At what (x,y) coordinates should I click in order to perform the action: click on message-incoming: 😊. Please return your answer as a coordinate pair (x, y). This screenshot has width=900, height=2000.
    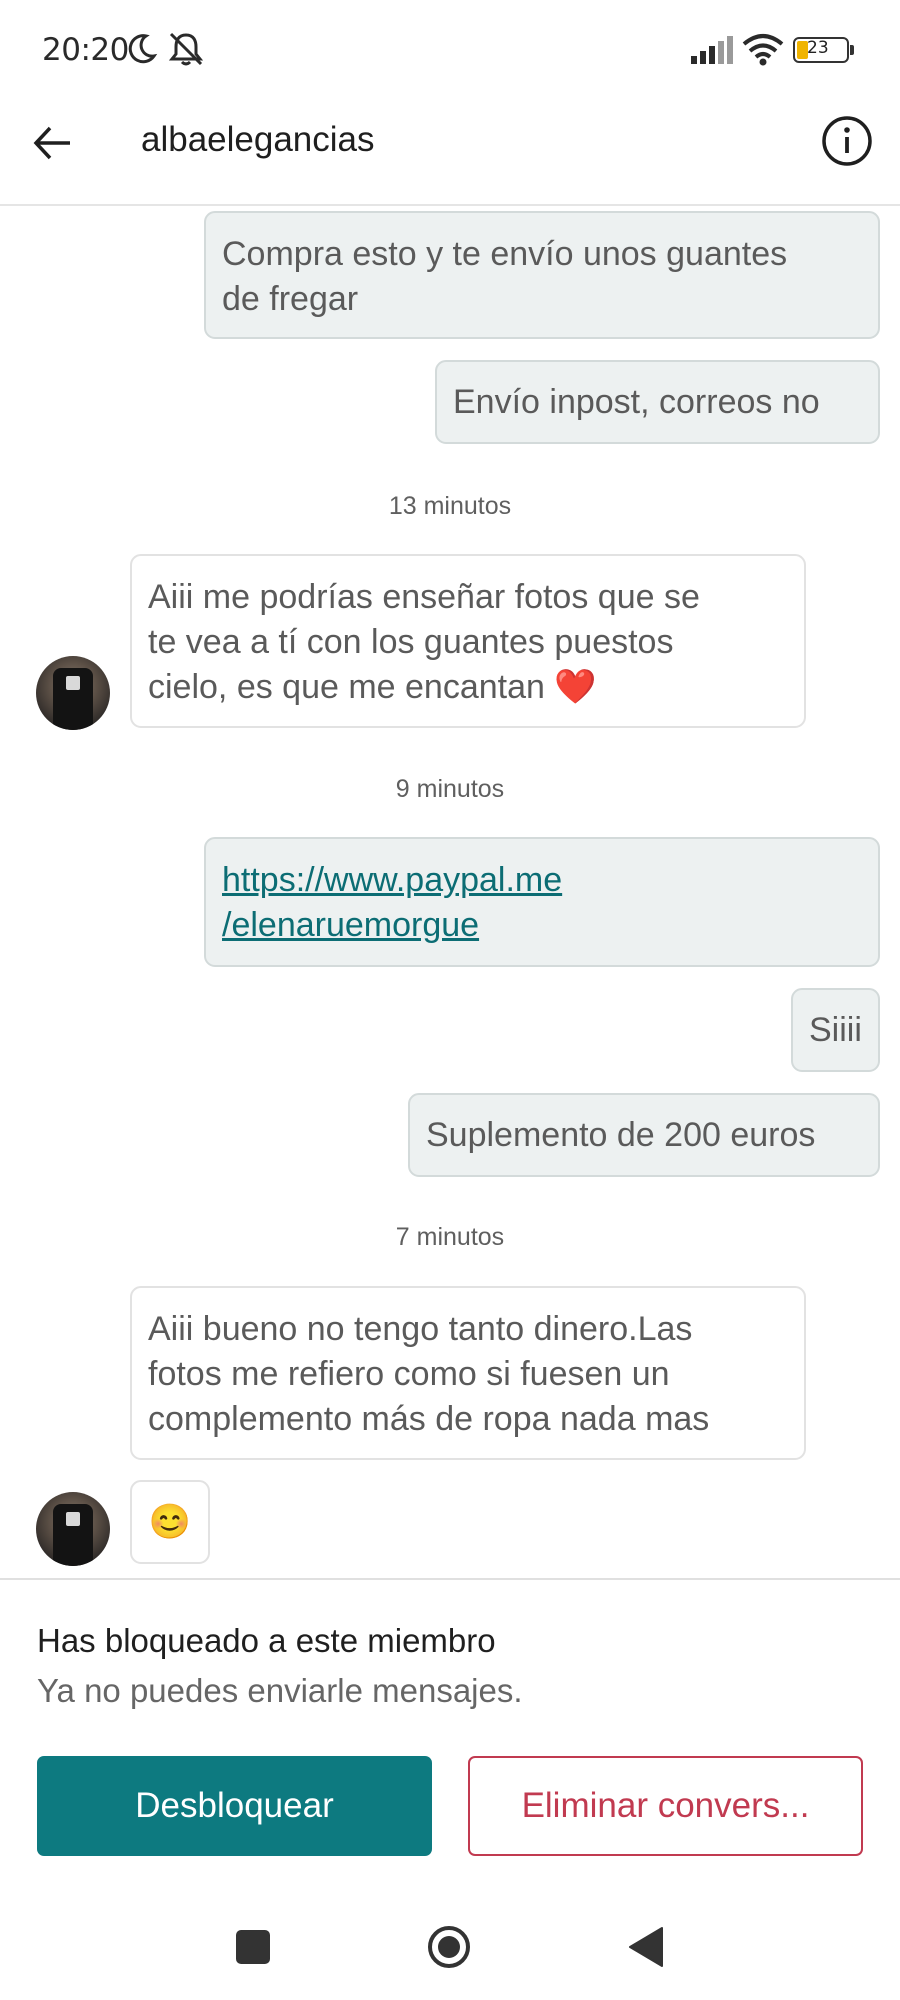
    Looking at the image, I should click on (170, 1522).